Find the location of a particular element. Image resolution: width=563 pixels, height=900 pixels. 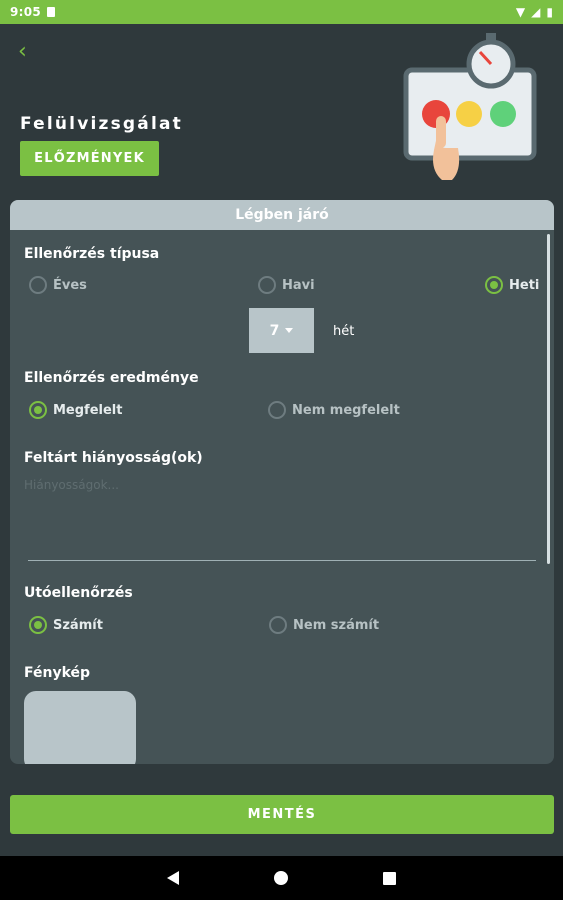

radio-heti: Heti is located at coordinates (512, 285).